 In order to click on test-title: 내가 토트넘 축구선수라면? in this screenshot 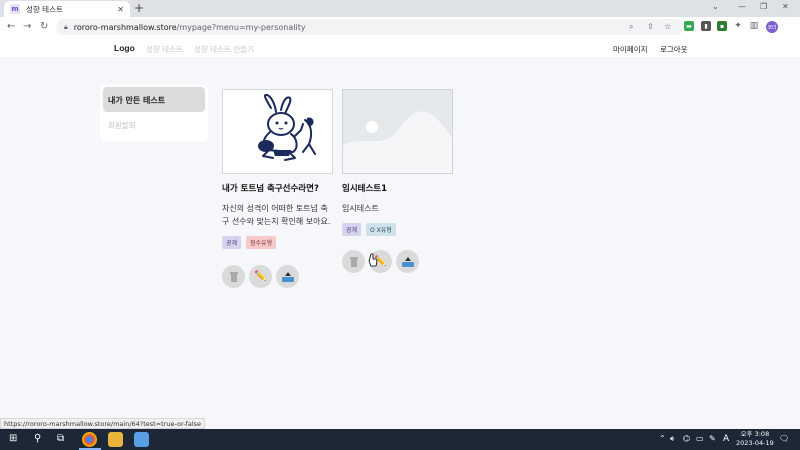, I will do `click(277, 188)`.